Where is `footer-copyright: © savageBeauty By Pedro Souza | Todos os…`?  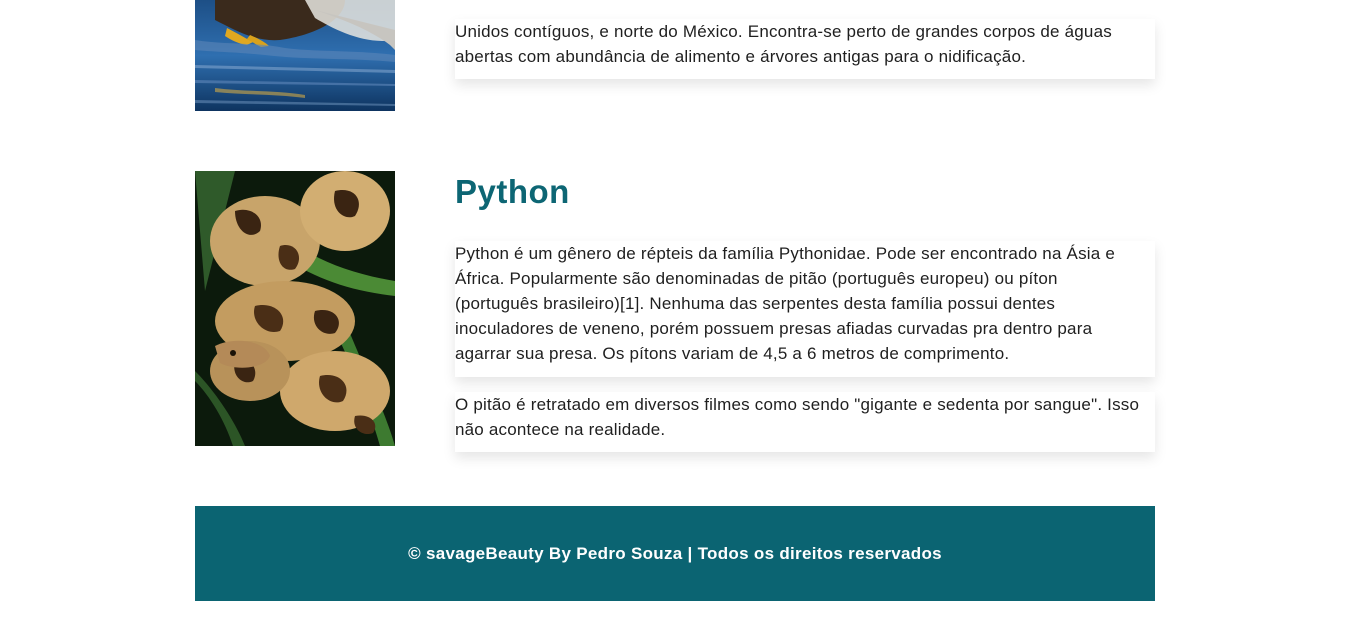 footer-copyright: © savageBeauty By Pedro Souza | Todos os… is located at coordinates (675, 553).